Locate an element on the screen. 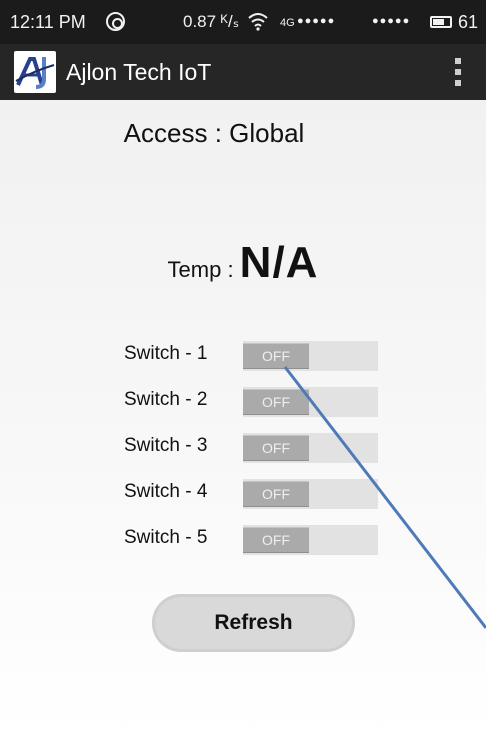  switch-row-5: Switch - 5 OFF is located at coordinates (243, 540).